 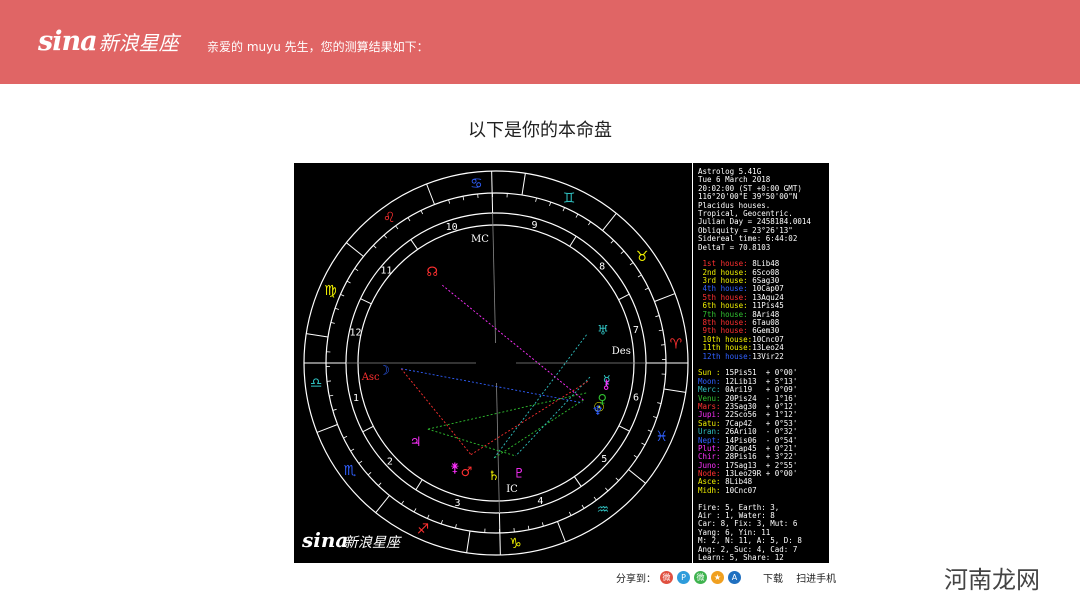 I want to click on mc-label: MC, so click(x=480, y=239).